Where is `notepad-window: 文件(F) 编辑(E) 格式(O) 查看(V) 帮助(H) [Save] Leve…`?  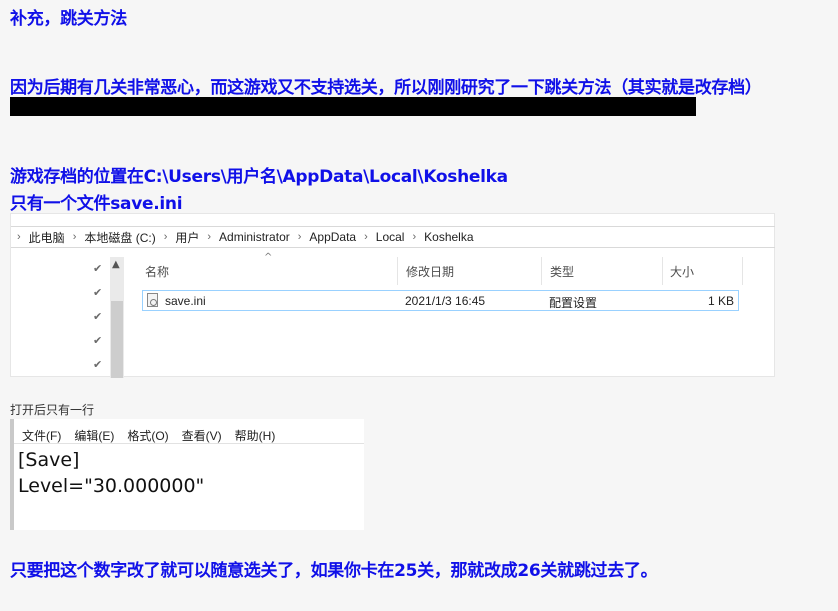
notepad-window: 文件(F) 编辑(E) 格式(O) 查看(V) 帮助(H) [Save] Leve… is located at coordinates (187, 474).